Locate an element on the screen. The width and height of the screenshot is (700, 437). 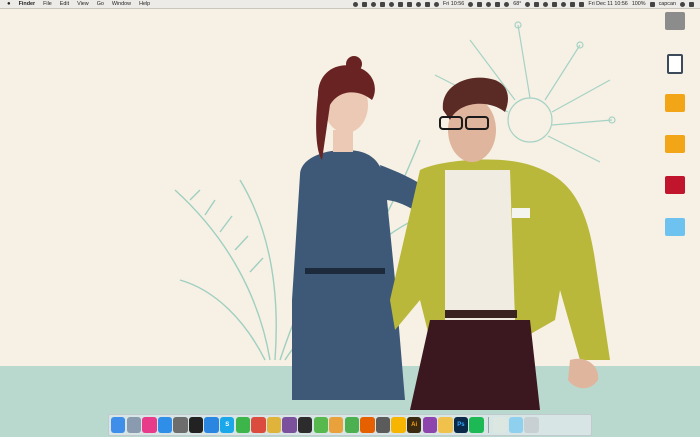
folder-icon is located at coordinates (675, 227).